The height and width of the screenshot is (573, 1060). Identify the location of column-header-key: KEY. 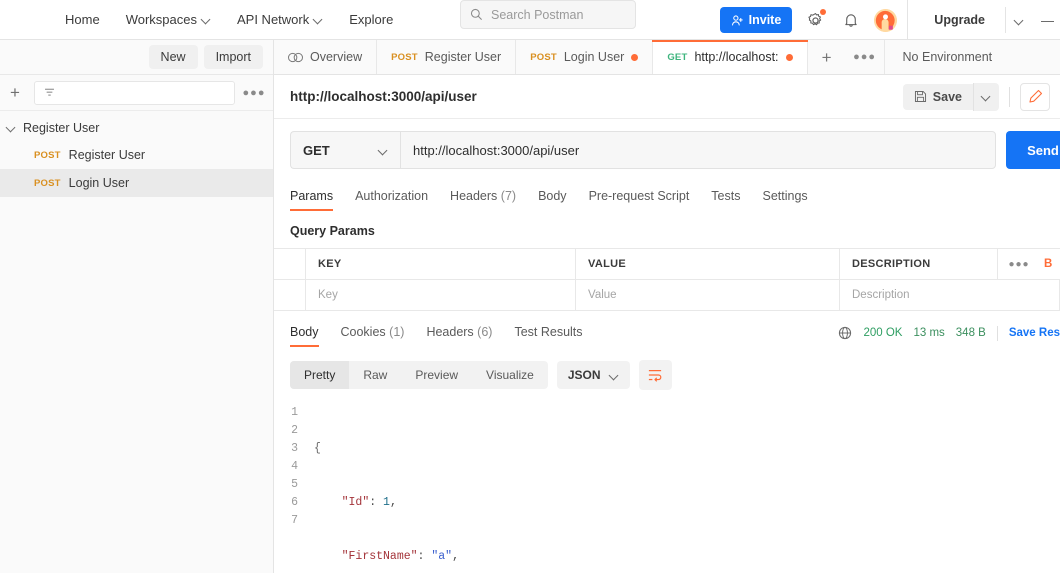
(441, 264).